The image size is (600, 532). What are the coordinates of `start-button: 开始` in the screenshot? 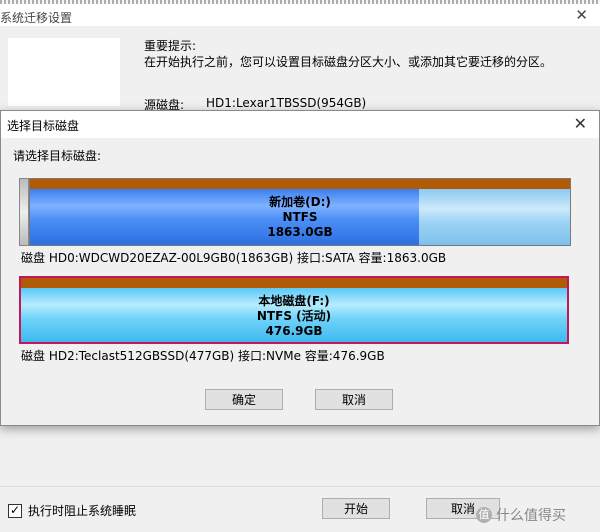 It's located at (356, 508).